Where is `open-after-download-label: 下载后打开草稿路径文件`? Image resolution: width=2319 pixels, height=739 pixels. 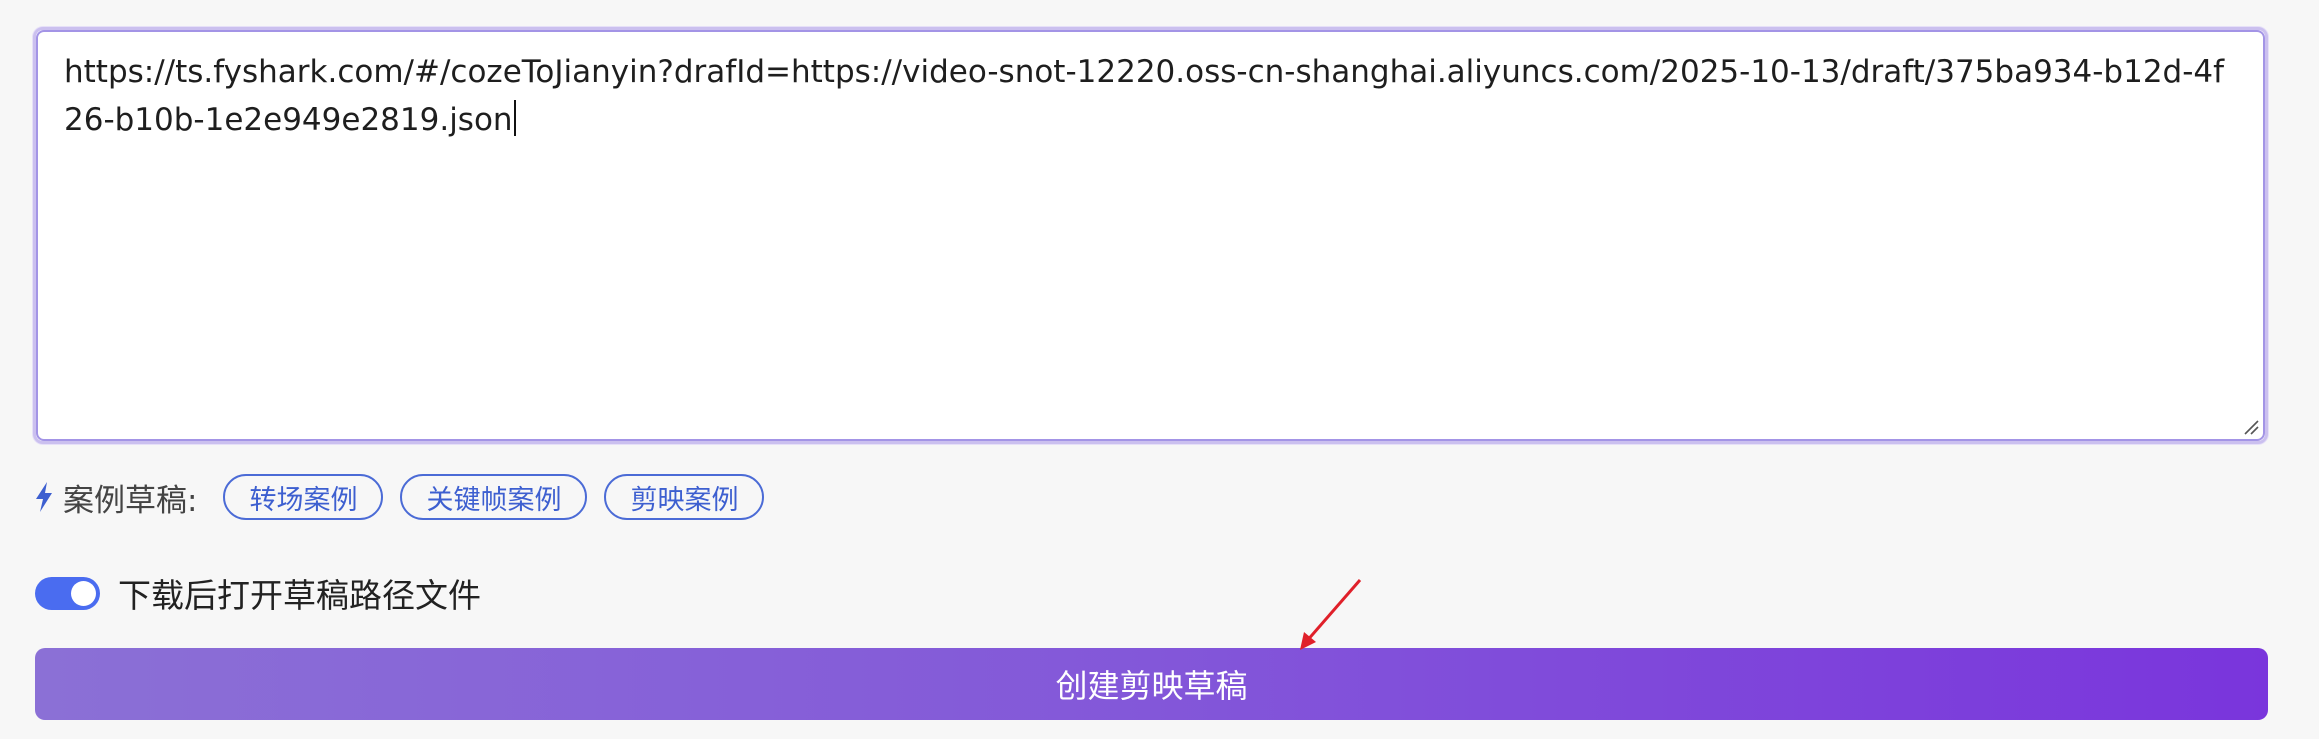 open-after-download-label: 下载后打开草稿路径文件 is located at coordinates (299, 595).